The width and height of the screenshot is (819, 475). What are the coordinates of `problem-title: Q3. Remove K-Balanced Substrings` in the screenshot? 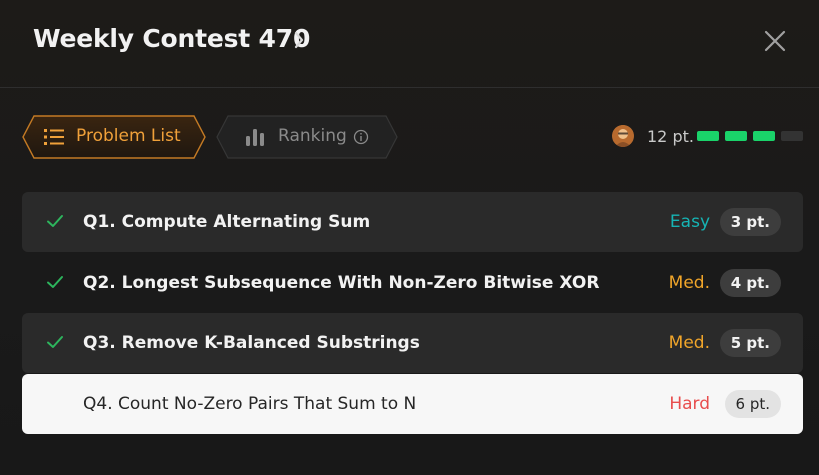 It's located at (251, 343).